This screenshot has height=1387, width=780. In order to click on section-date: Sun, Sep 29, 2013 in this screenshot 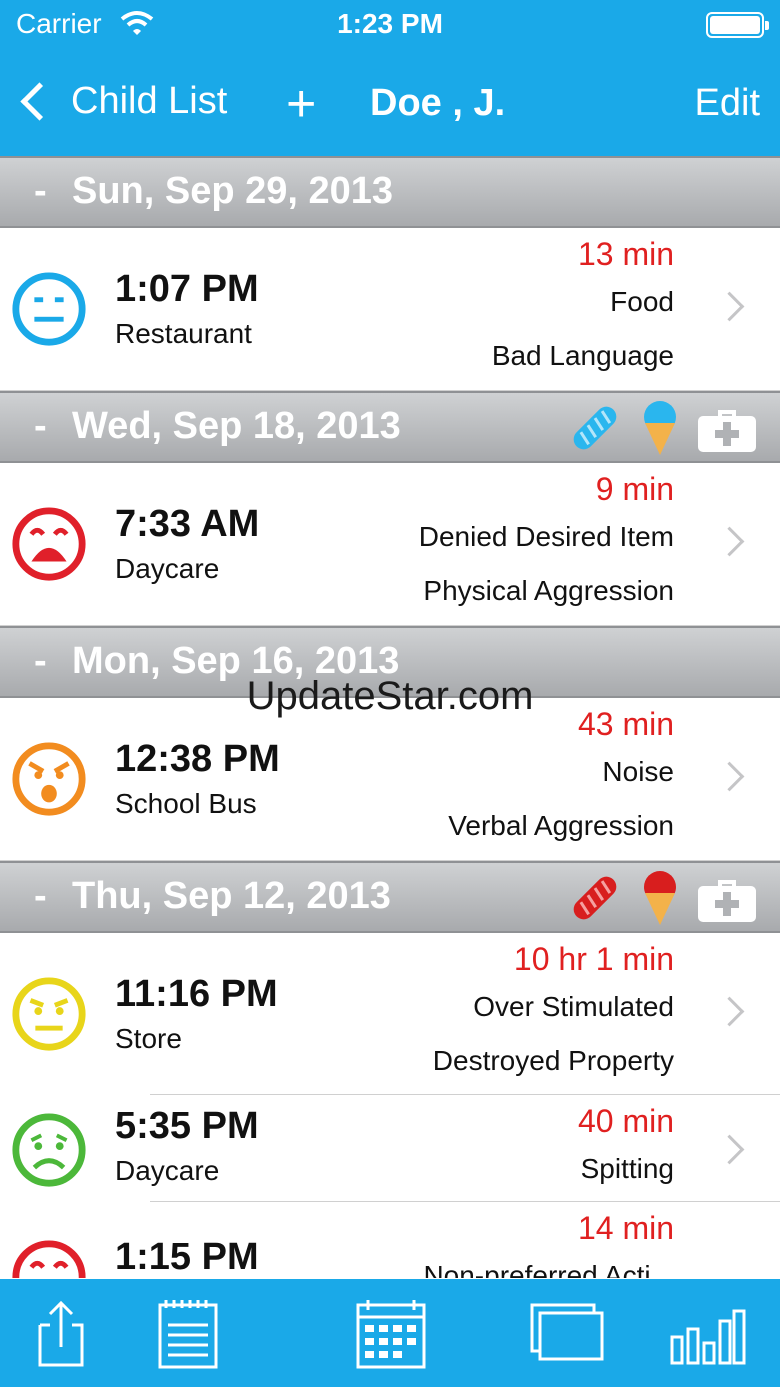, I will do `click(233, 191)`.